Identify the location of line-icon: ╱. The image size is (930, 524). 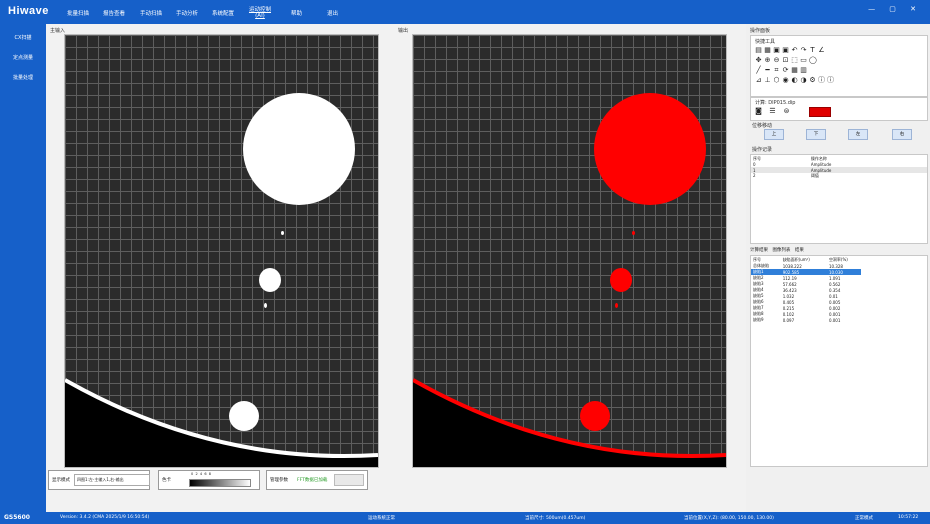
(758, 70).